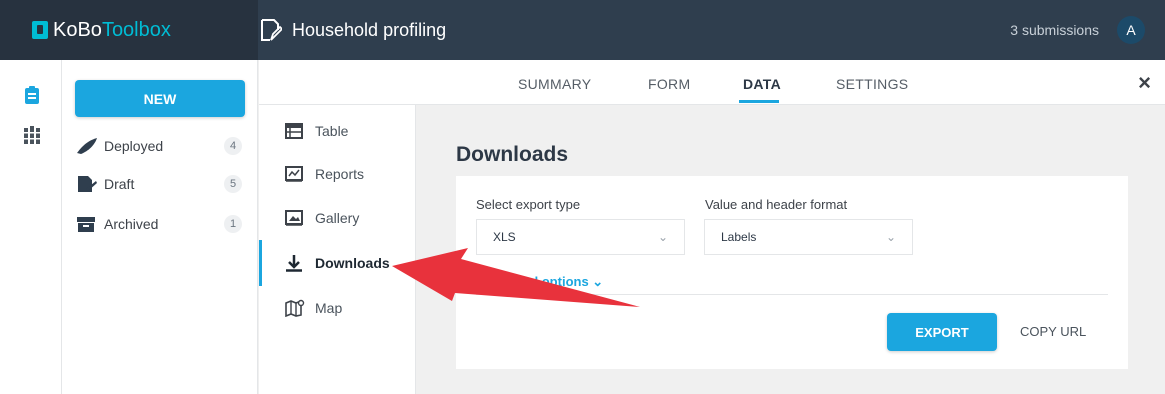  What do you see at coordinates (762, 84) in the screenshot?
I see `tab-data: DATA` at bounding box center [762, 84].